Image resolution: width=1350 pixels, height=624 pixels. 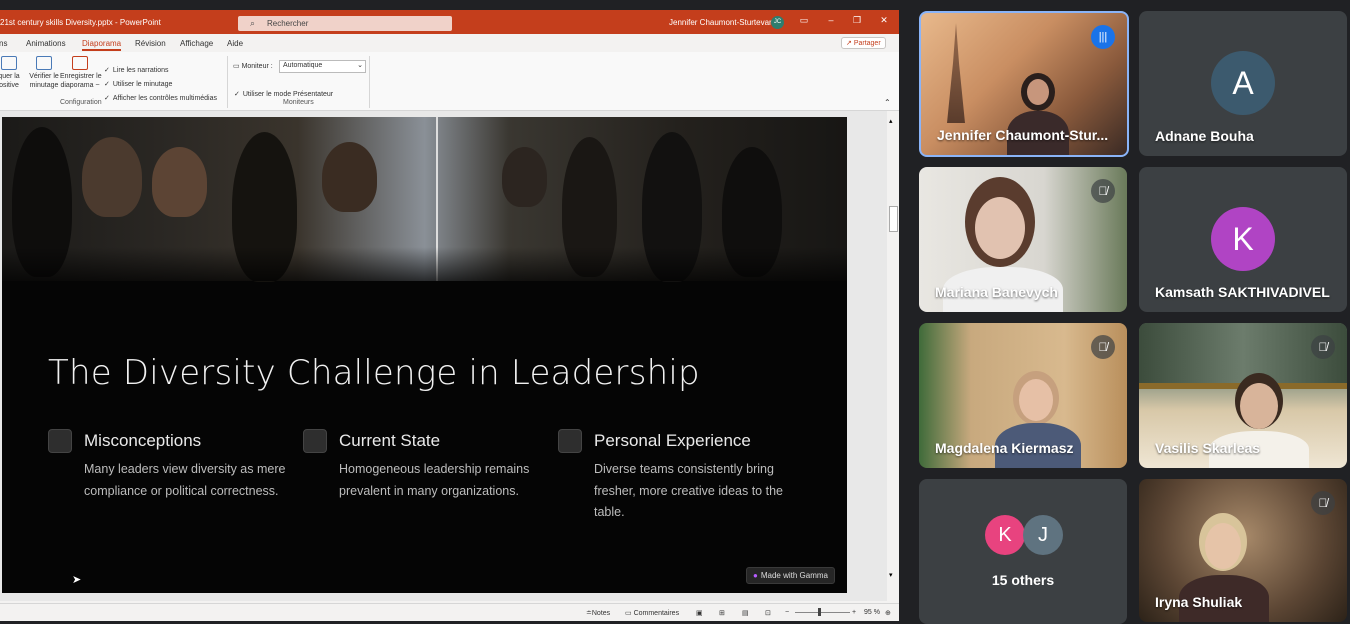 What do you see at coordinates (1043, 535) in the screenshot?
I see `participant-avatar: J` at bounding box center [1043, 535].